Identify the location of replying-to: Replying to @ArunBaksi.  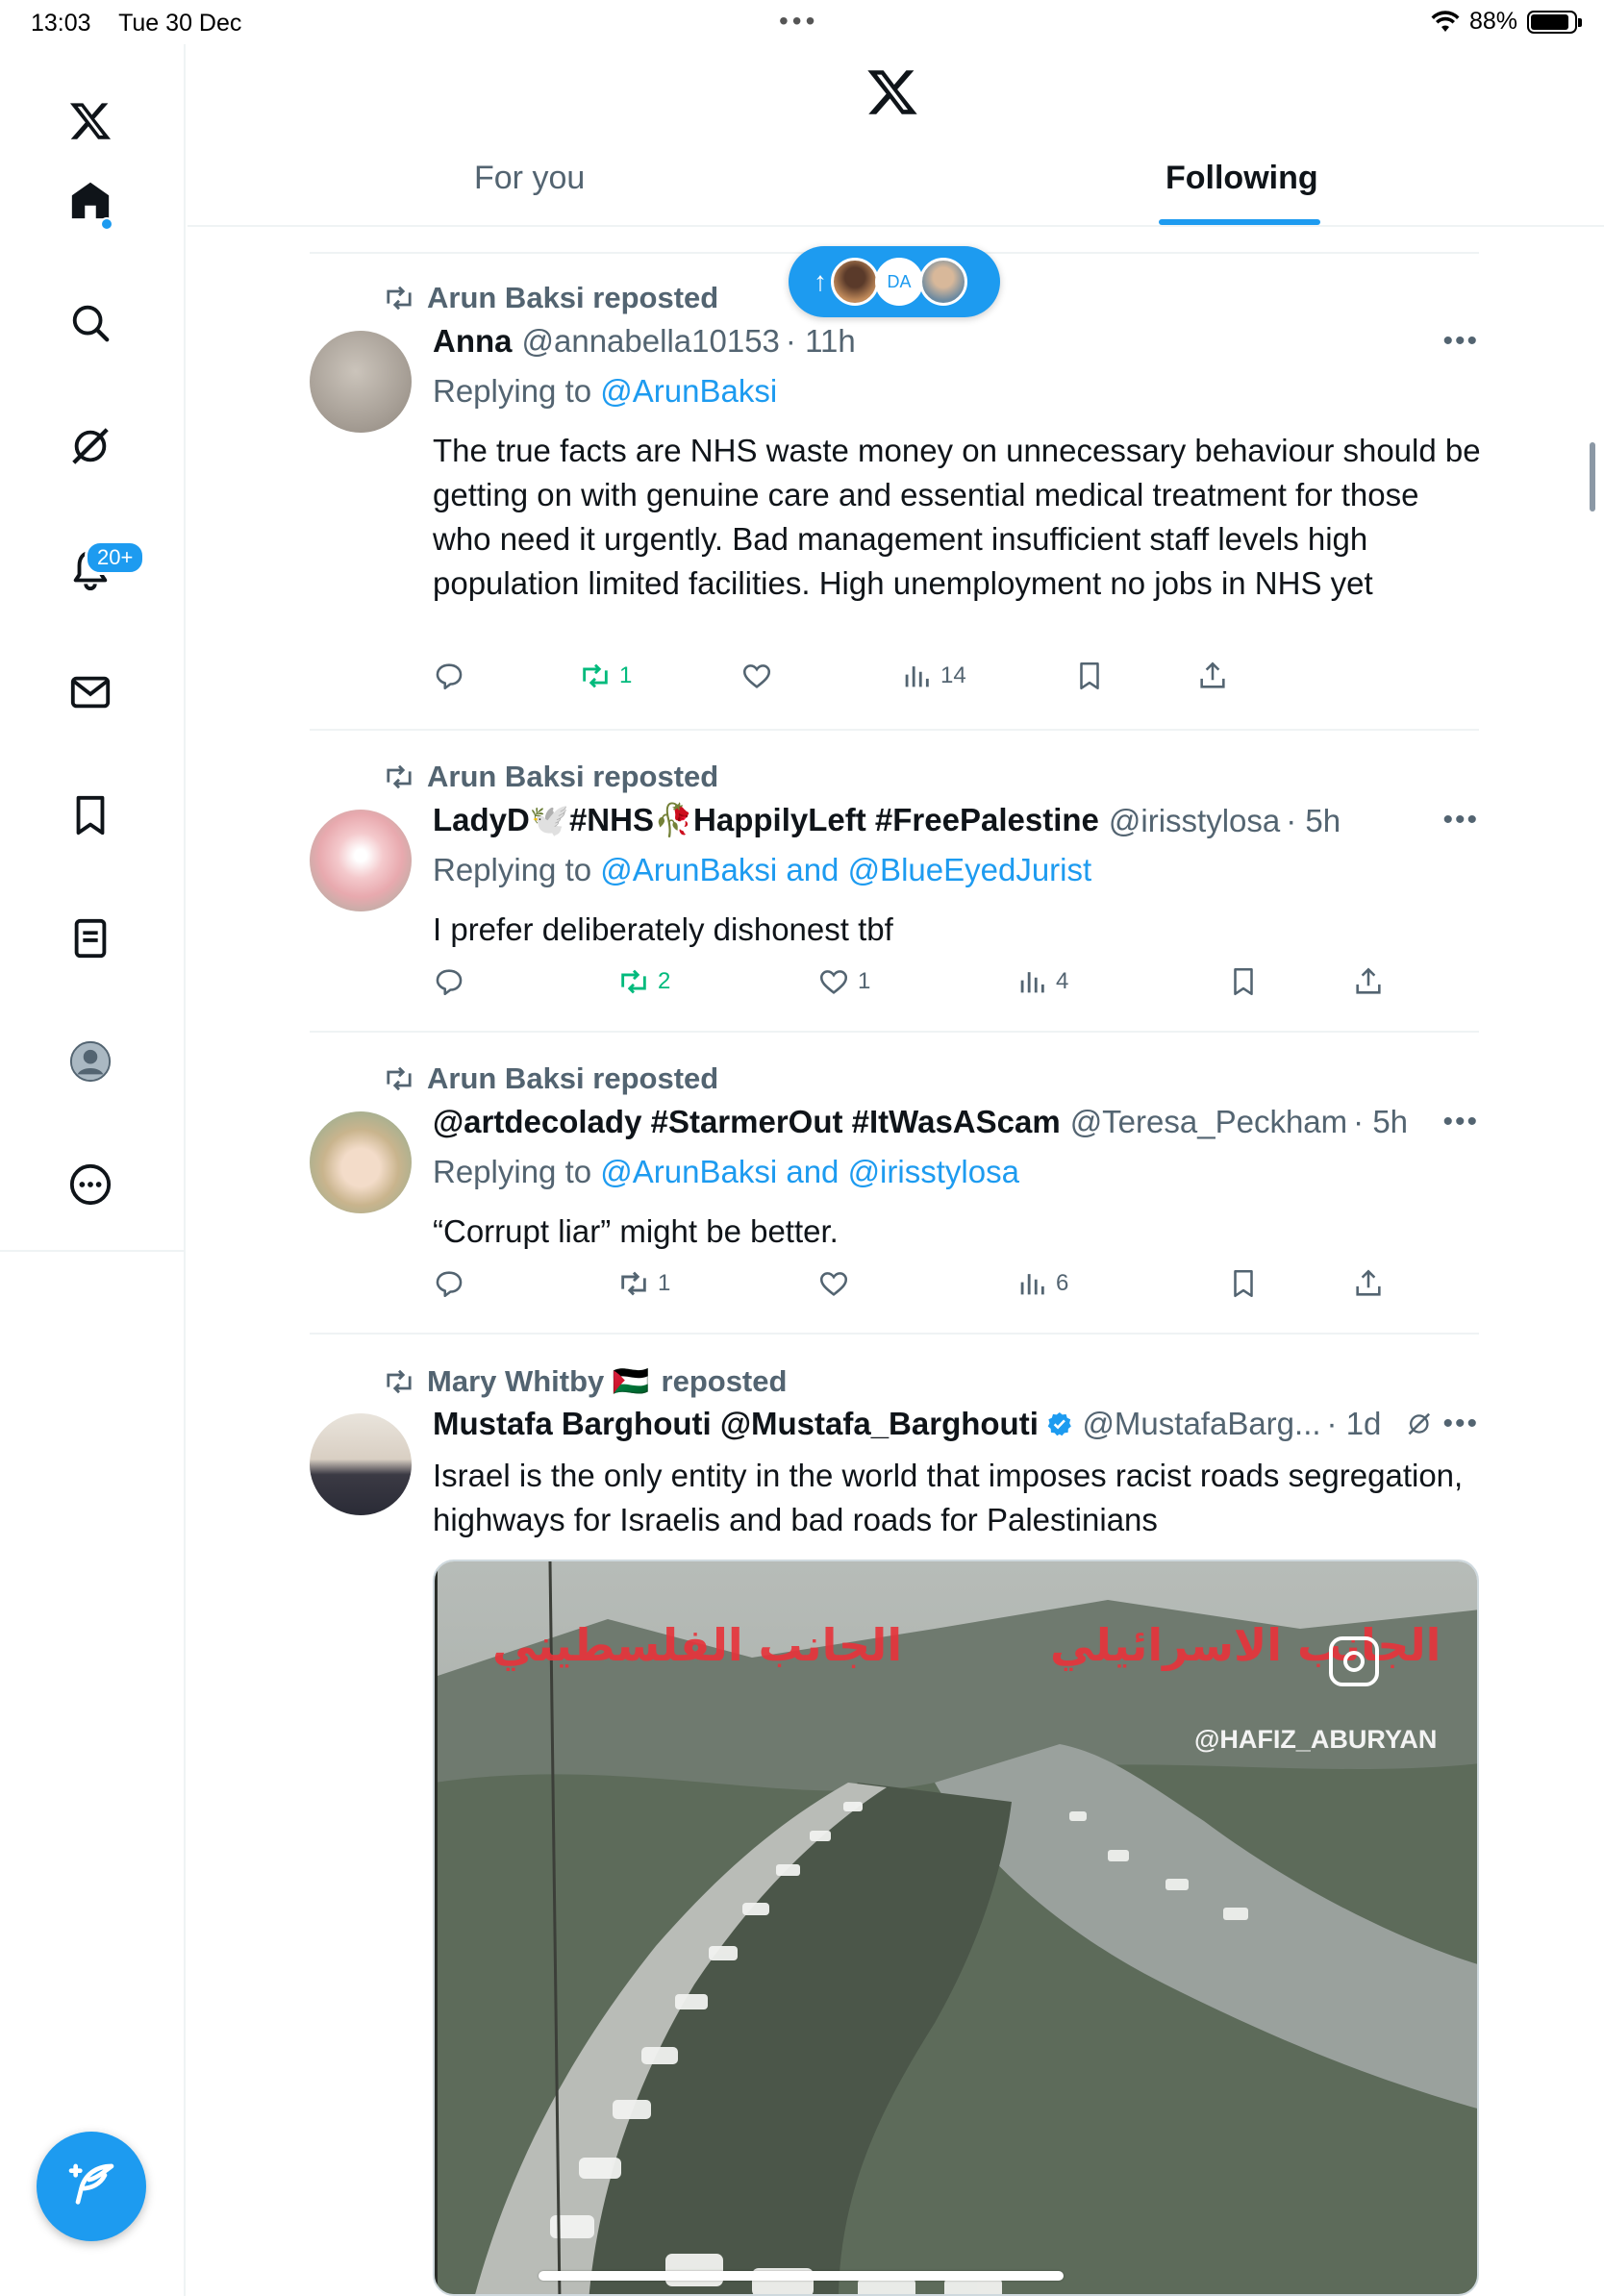
(605, 391).